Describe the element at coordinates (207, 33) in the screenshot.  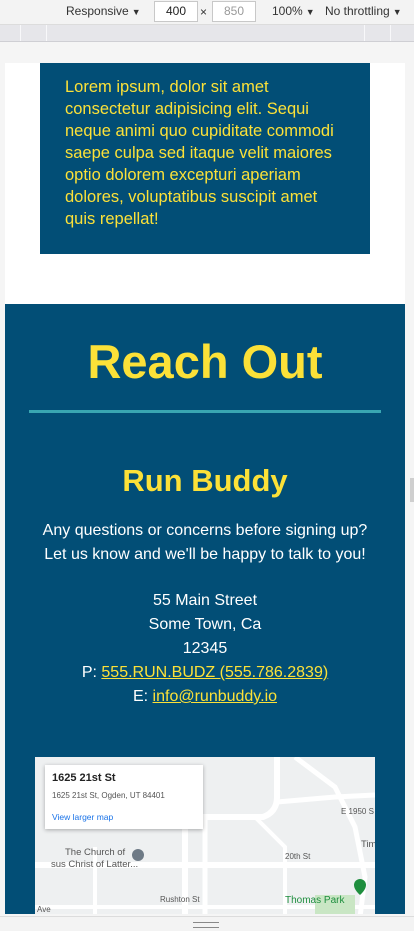
I see `media-query-ruler` at that location.